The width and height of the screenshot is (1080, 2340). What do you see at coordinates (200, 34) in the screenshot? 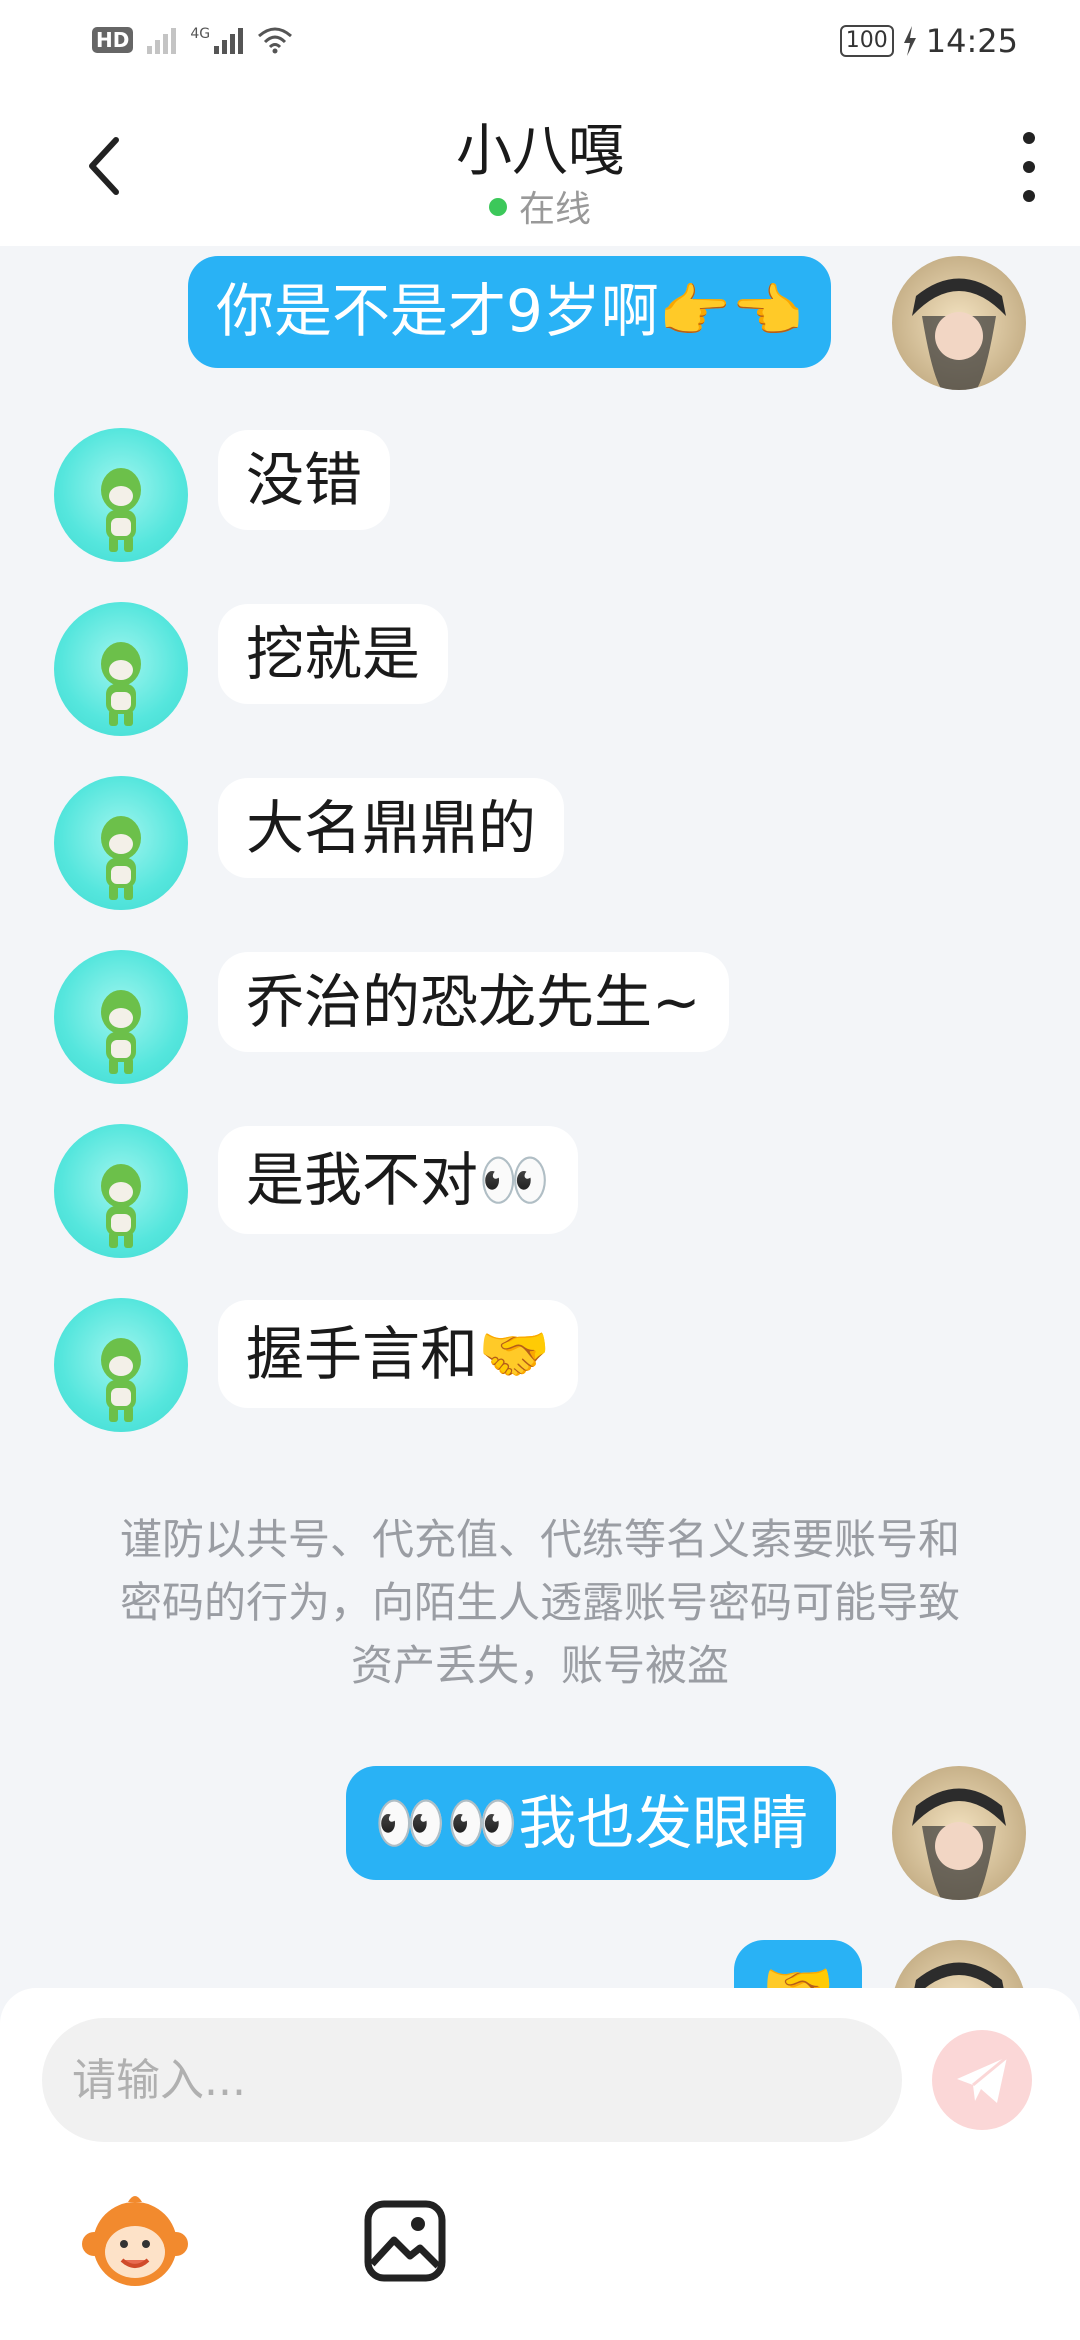
I see `network-type: 4G` at bounding box center [200, 34].